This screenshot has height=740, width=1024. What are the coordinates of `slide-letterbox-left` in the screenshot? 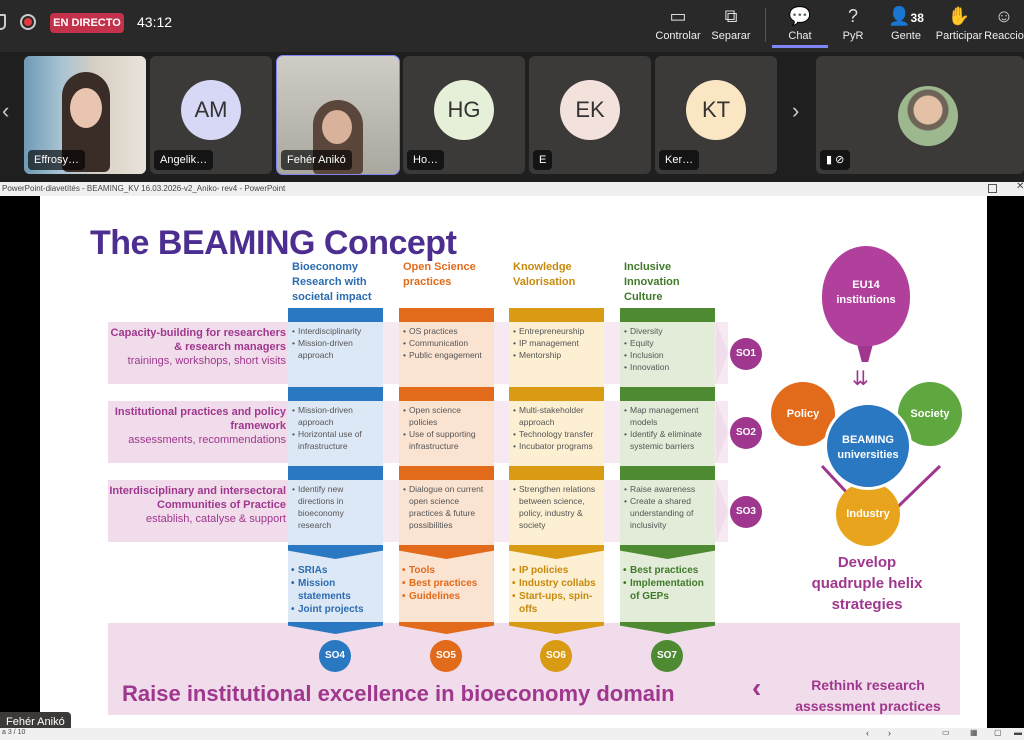 It's located at (20, 462).